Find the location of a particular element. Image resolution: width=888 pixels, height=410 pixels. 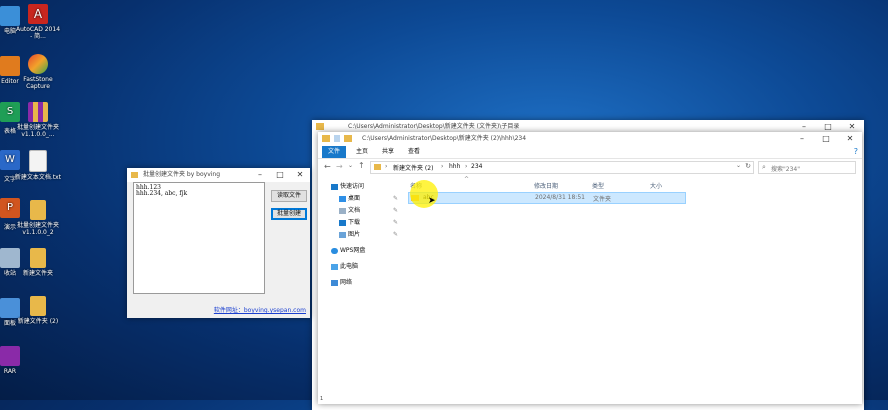

forward-arrow-icon: → is located at coordinates (339, 166).